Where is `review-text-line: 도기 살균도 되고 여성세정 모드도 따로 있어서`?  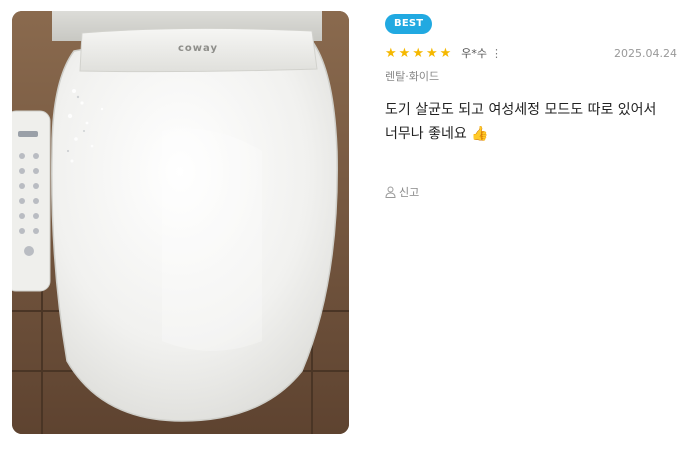 review-text-line: 도기 살균도 되고 여성세정 모드도 따로 있어서 is located at coordinates (521, 110).